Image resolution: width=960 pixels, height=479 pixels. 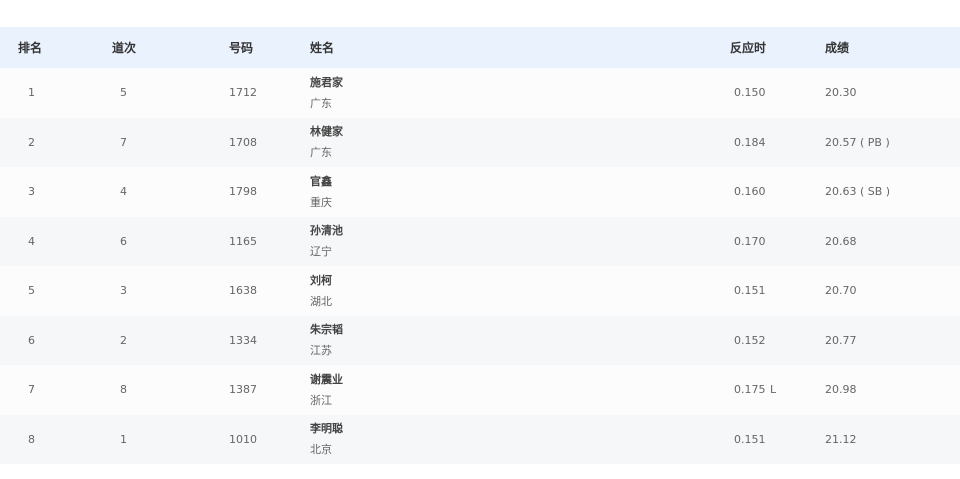 I want to click on result-value: 20.30, so click(x=841, y=93).